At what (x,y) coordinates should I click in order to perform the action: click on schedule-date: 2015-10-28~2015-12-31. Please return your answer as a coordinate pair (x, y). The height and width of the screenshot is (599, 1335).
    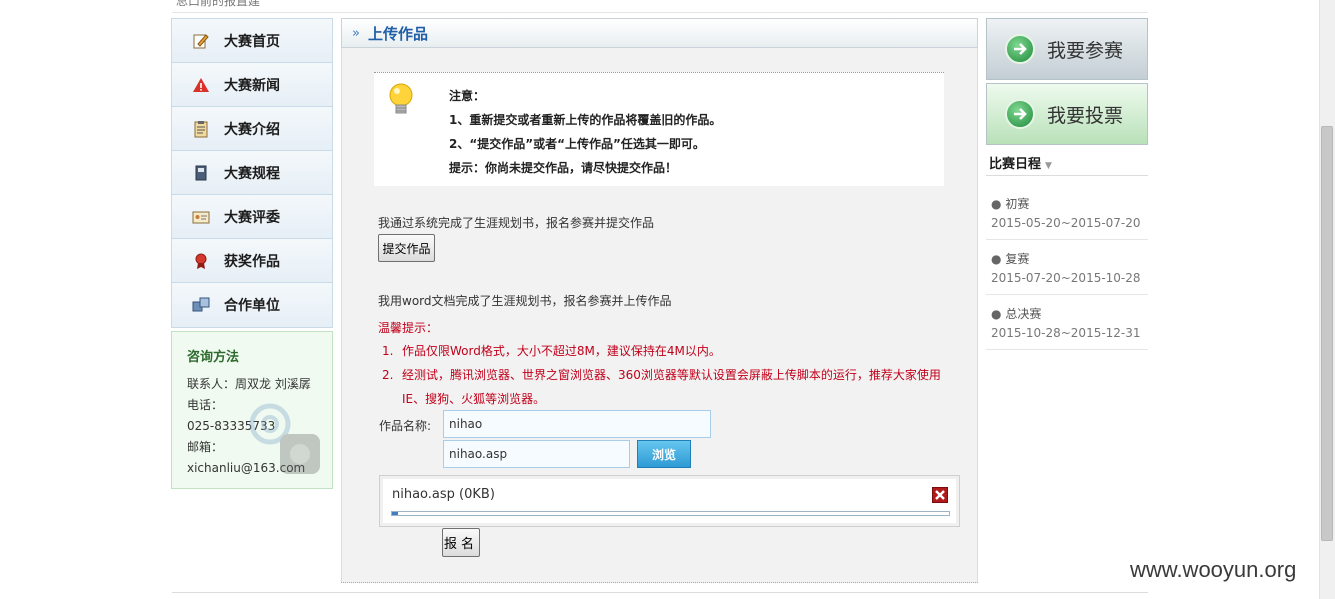
    Looking at the image, I should click on (1066, 333).